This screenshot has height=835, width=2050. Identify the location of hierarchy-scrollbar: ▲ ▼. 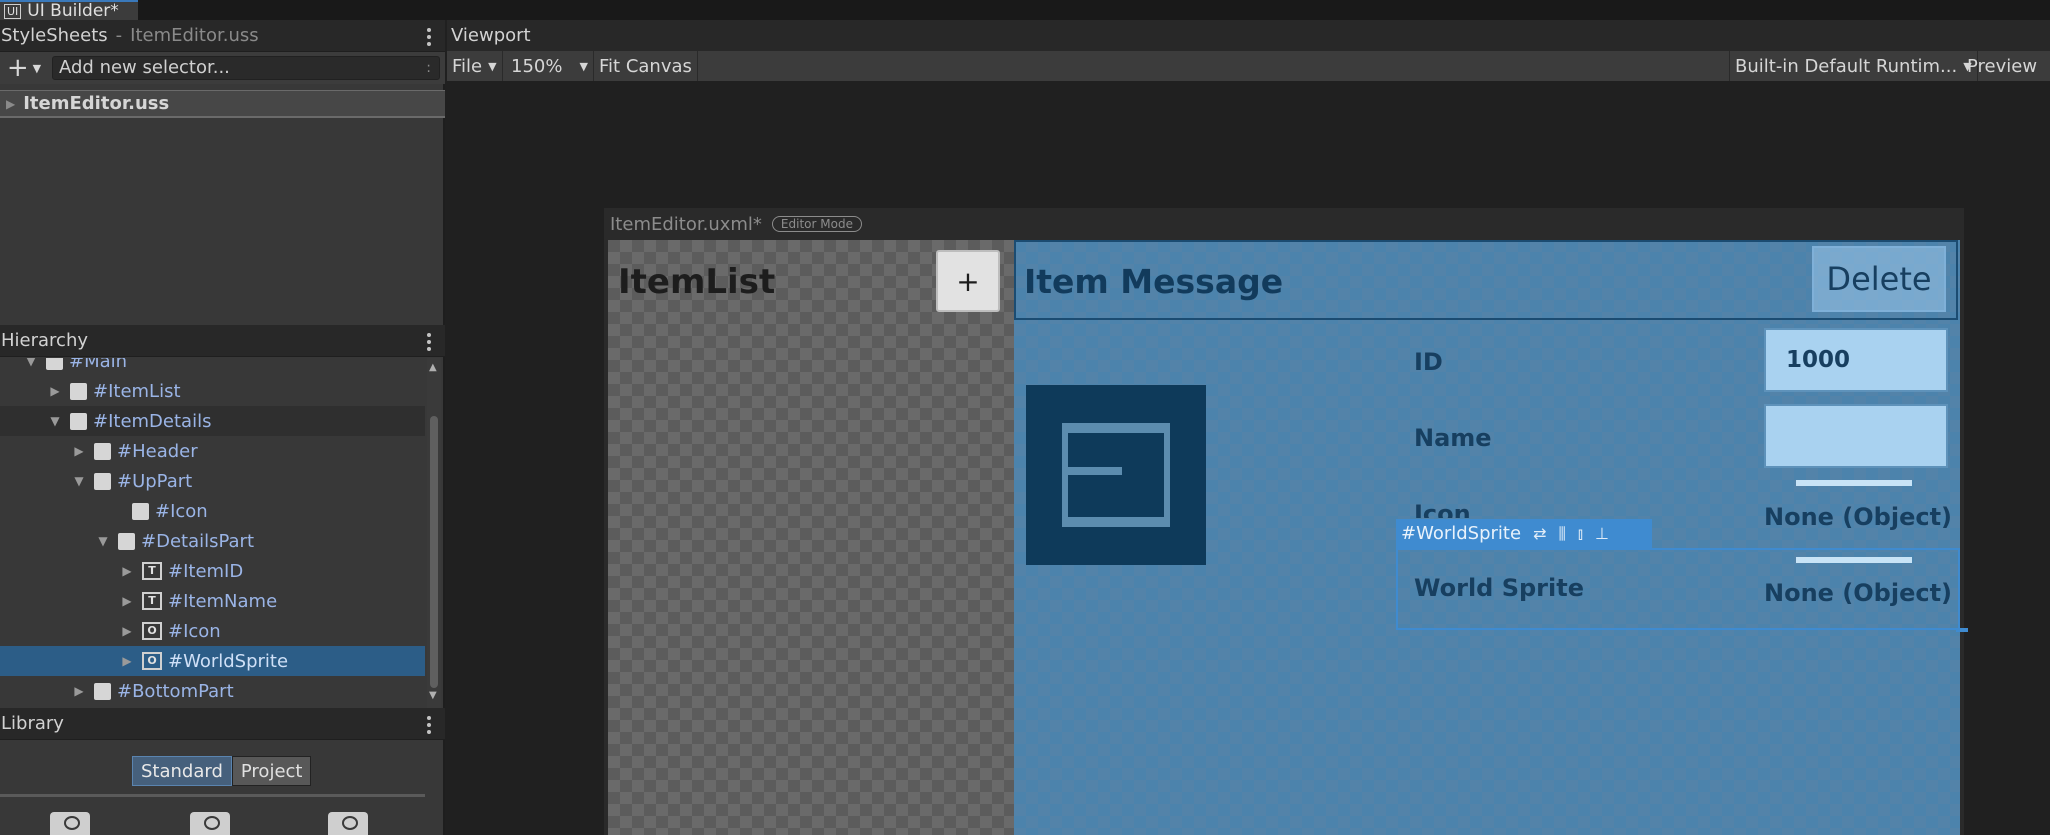
(434, 533).